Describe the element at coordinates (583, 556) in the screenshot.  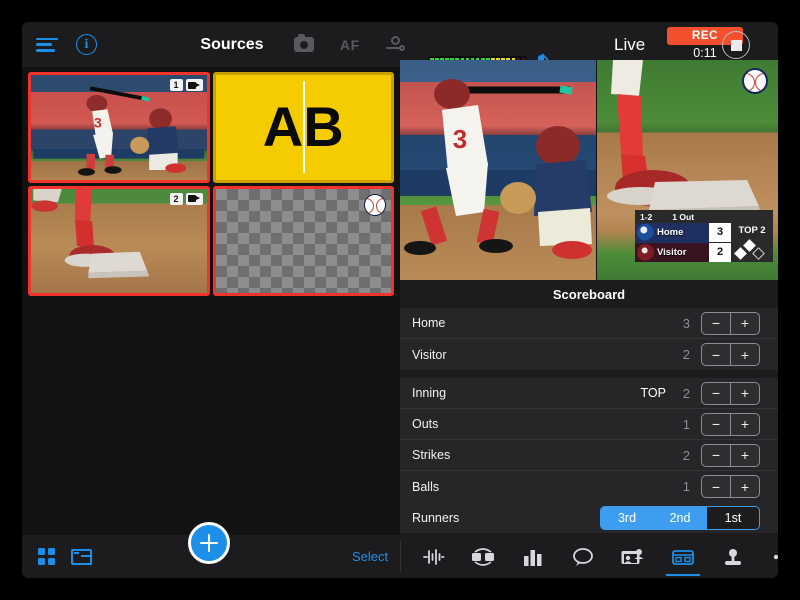
I see `tool-comments` at that location.